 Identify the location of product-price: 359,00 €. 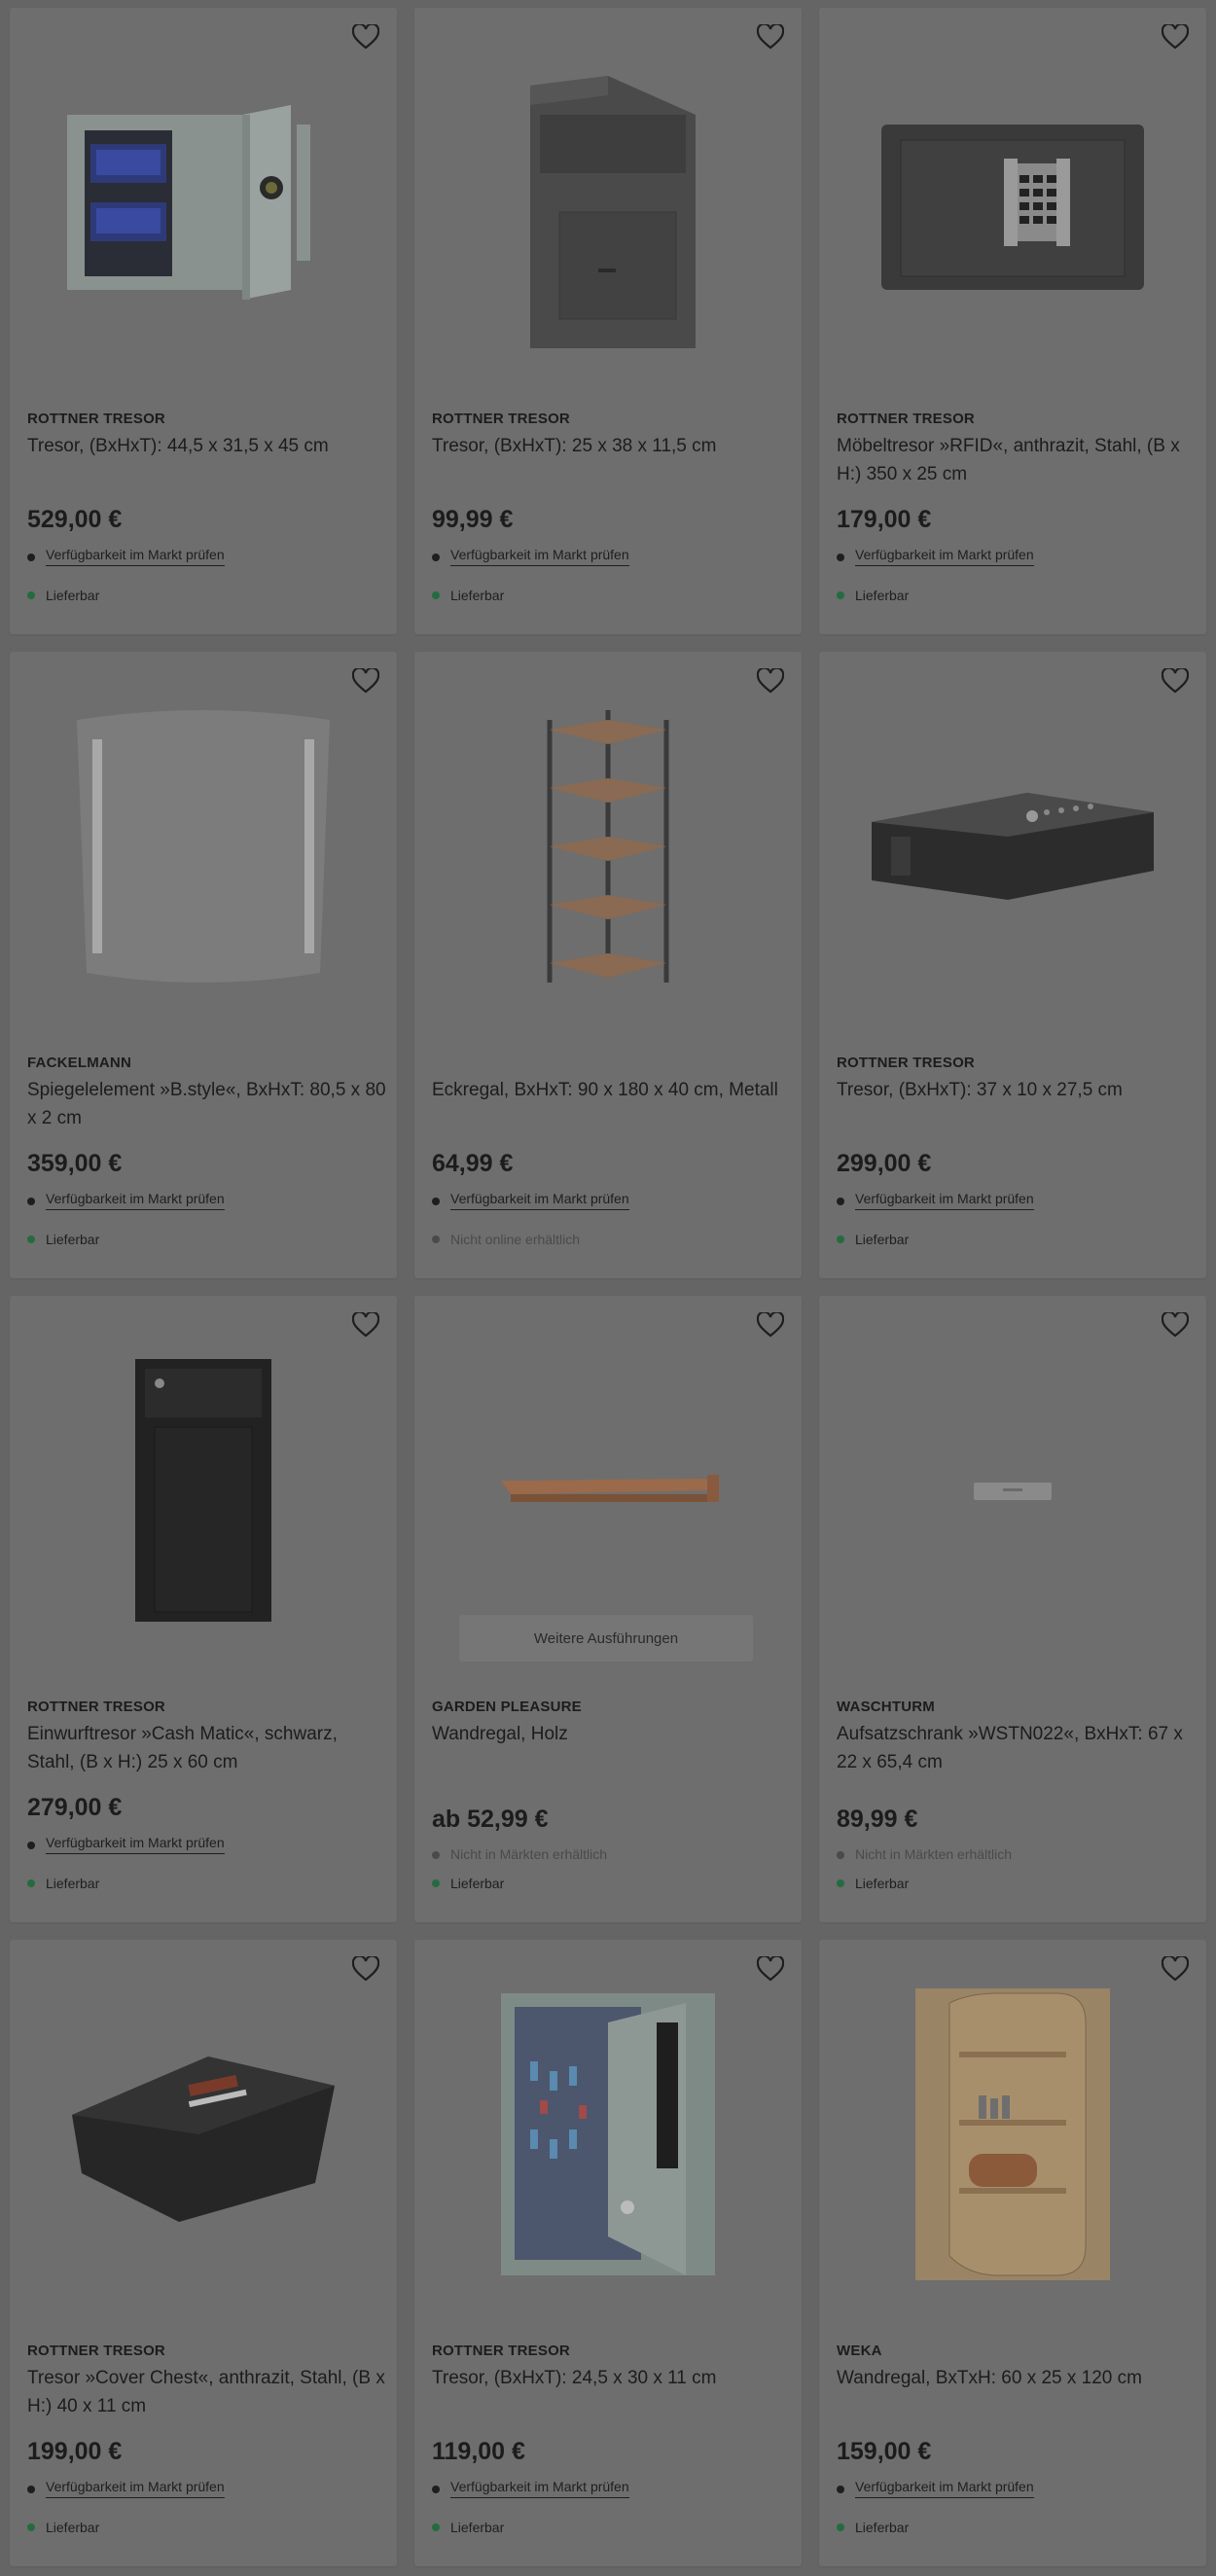
(75, 1163).